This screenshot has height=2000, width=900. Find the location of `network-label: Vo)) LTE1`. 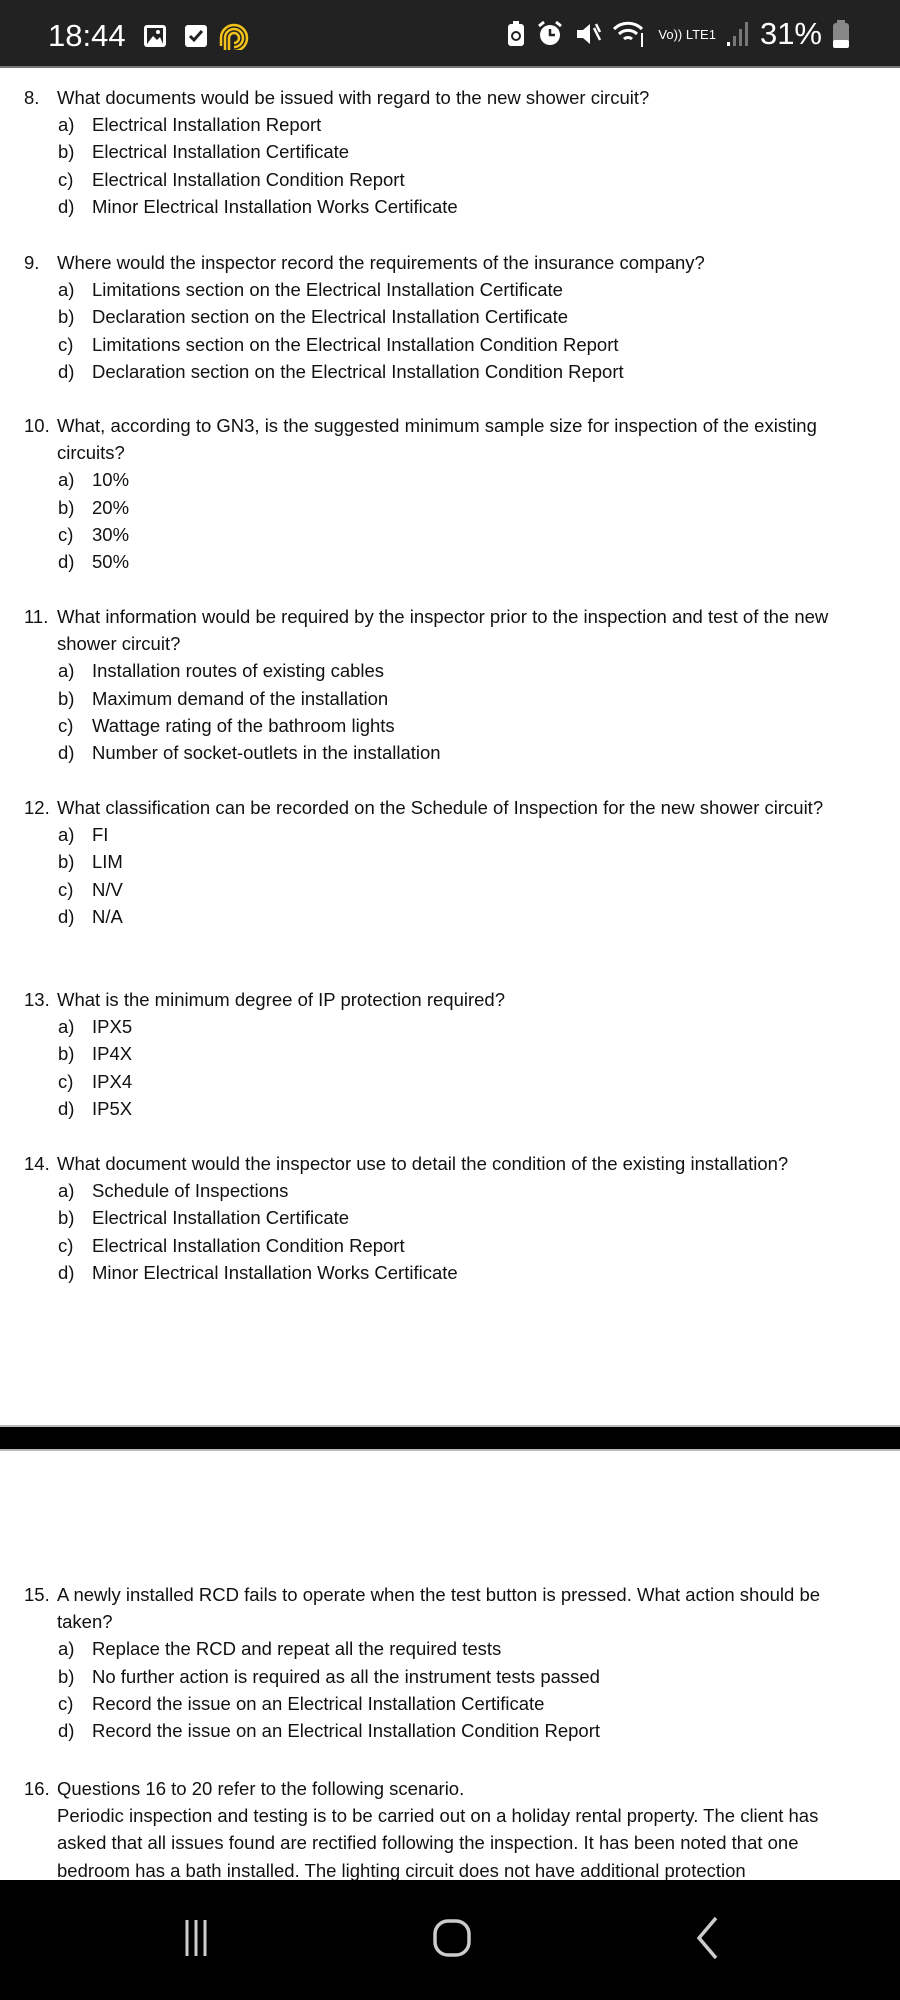

network-label: Vo)) LTE1 is located at coordinates (687, 34).